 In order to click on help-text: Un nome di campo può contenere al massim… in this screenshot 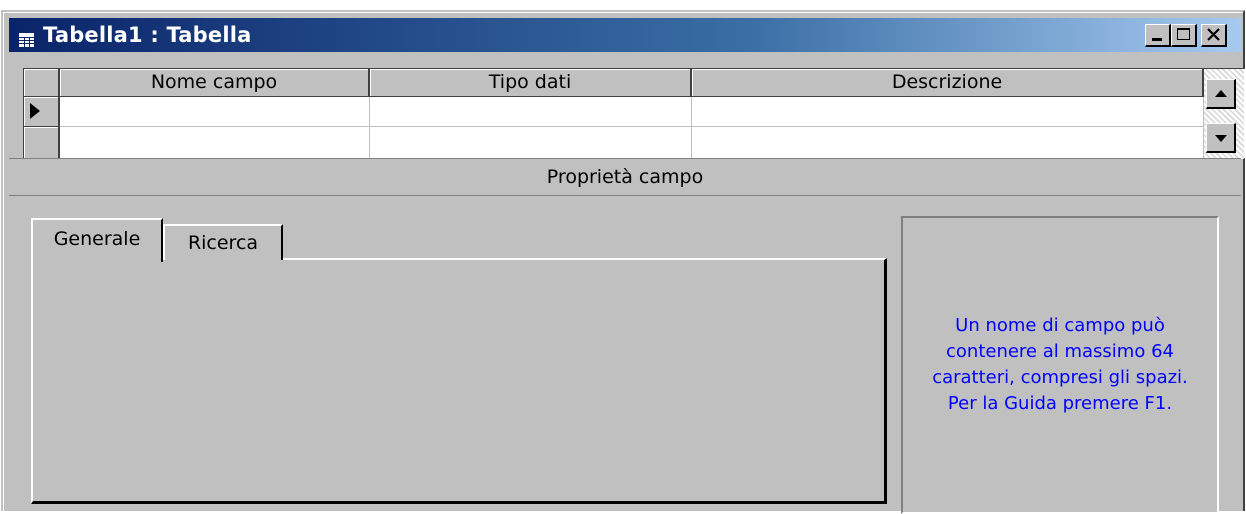, I will do `click(1060, 365)`.